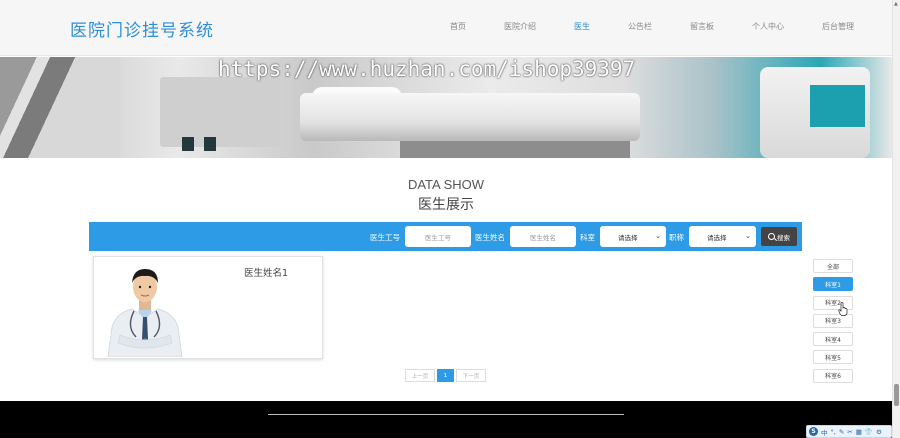 This screenshot has width=900, height=438. What do you see at coordinates (896, 4) in the screenshot?
I see `scroll-up-arrow-icon: ▲` at bounding box center [896, 4].